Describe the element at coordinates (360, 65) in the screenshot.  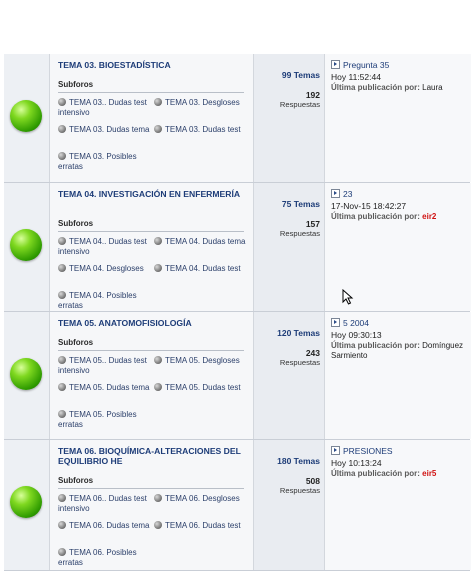
I see `last-post-link: Pregunta 35` at that location.